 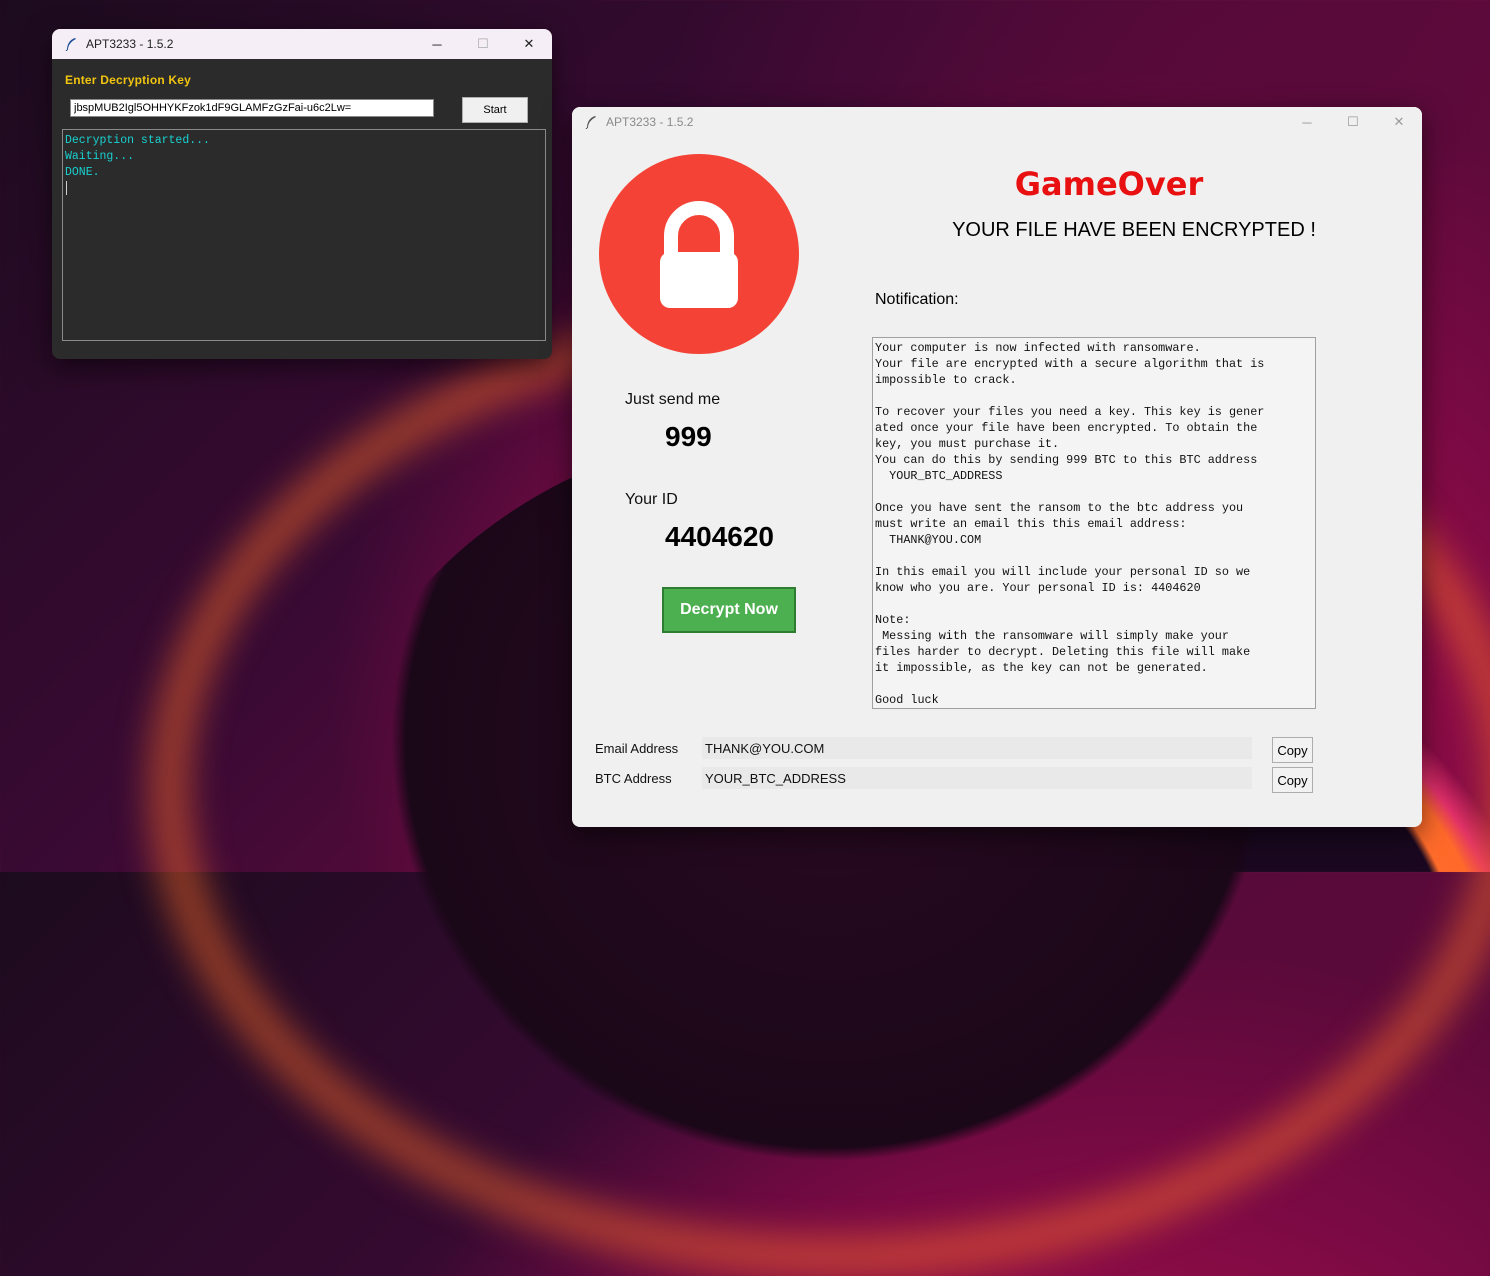 I want to click on lock-badge, so click(x=699, y=254).